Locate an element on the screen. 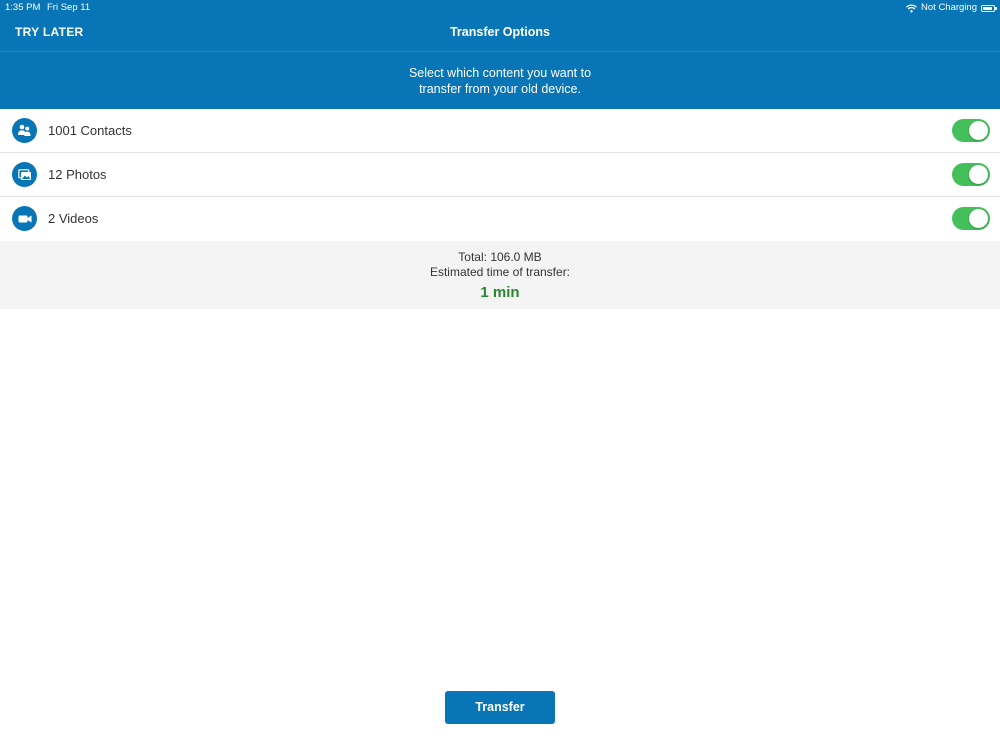 Image resolution: width=1000 pixels, height=750 pixels. nav-bar: TRY LATER Transfer Options is located at coordinates (500, 34).